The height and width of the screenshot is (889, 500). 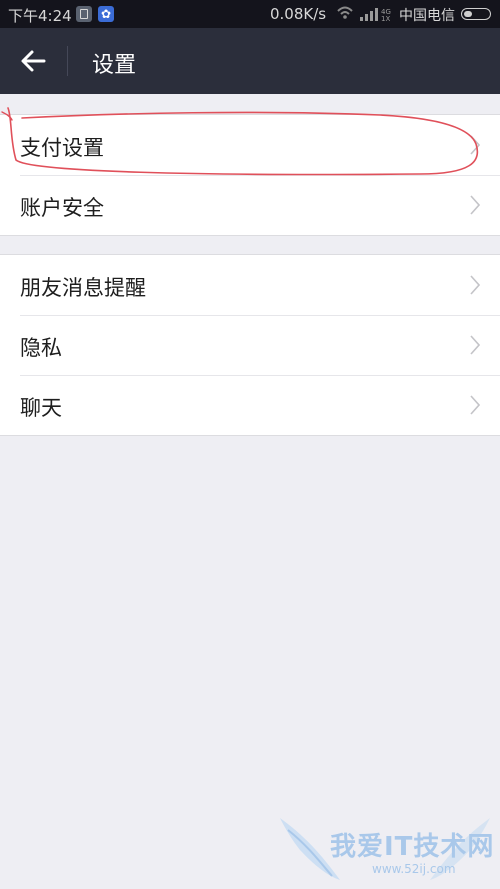 What do you see at coordinates (250, 145) in the screenshot?
I see `settings-item-payment: 支付设置` at bounding box center [250, 145].